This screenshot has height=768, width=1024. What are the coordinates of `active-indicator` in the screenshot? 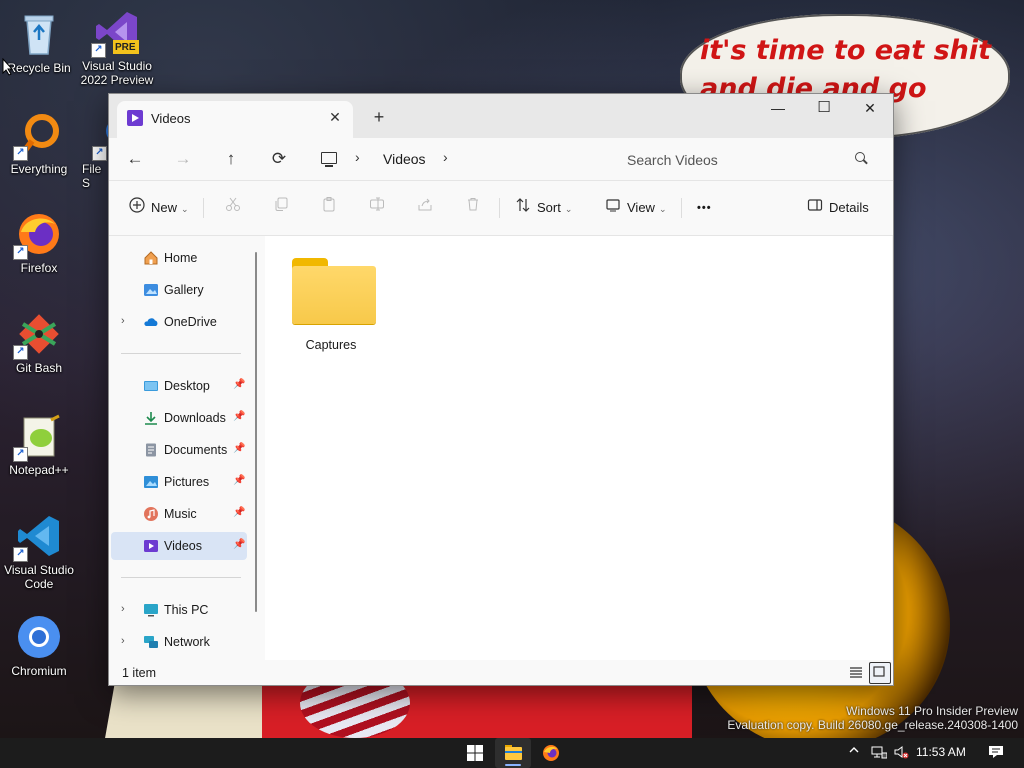 It's located at (513, 765).